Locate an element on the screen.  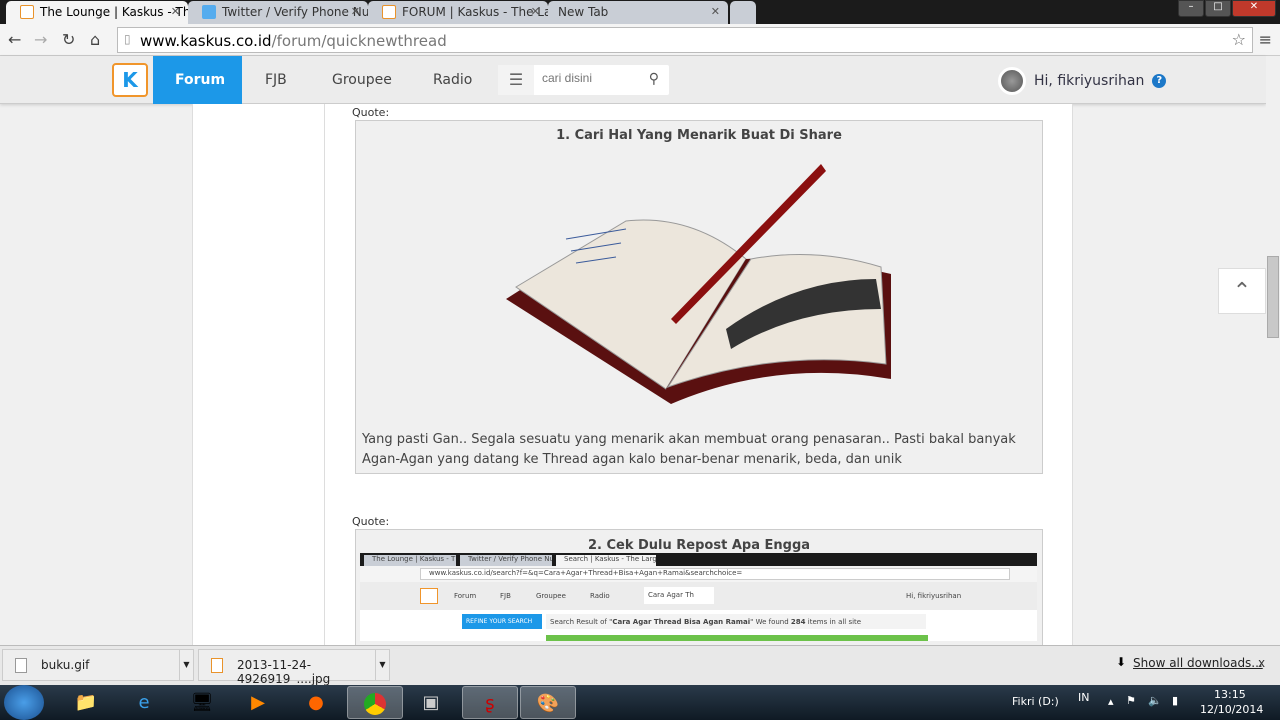
download-item: buku.gif ▼ is located at coordinates (98, 665).